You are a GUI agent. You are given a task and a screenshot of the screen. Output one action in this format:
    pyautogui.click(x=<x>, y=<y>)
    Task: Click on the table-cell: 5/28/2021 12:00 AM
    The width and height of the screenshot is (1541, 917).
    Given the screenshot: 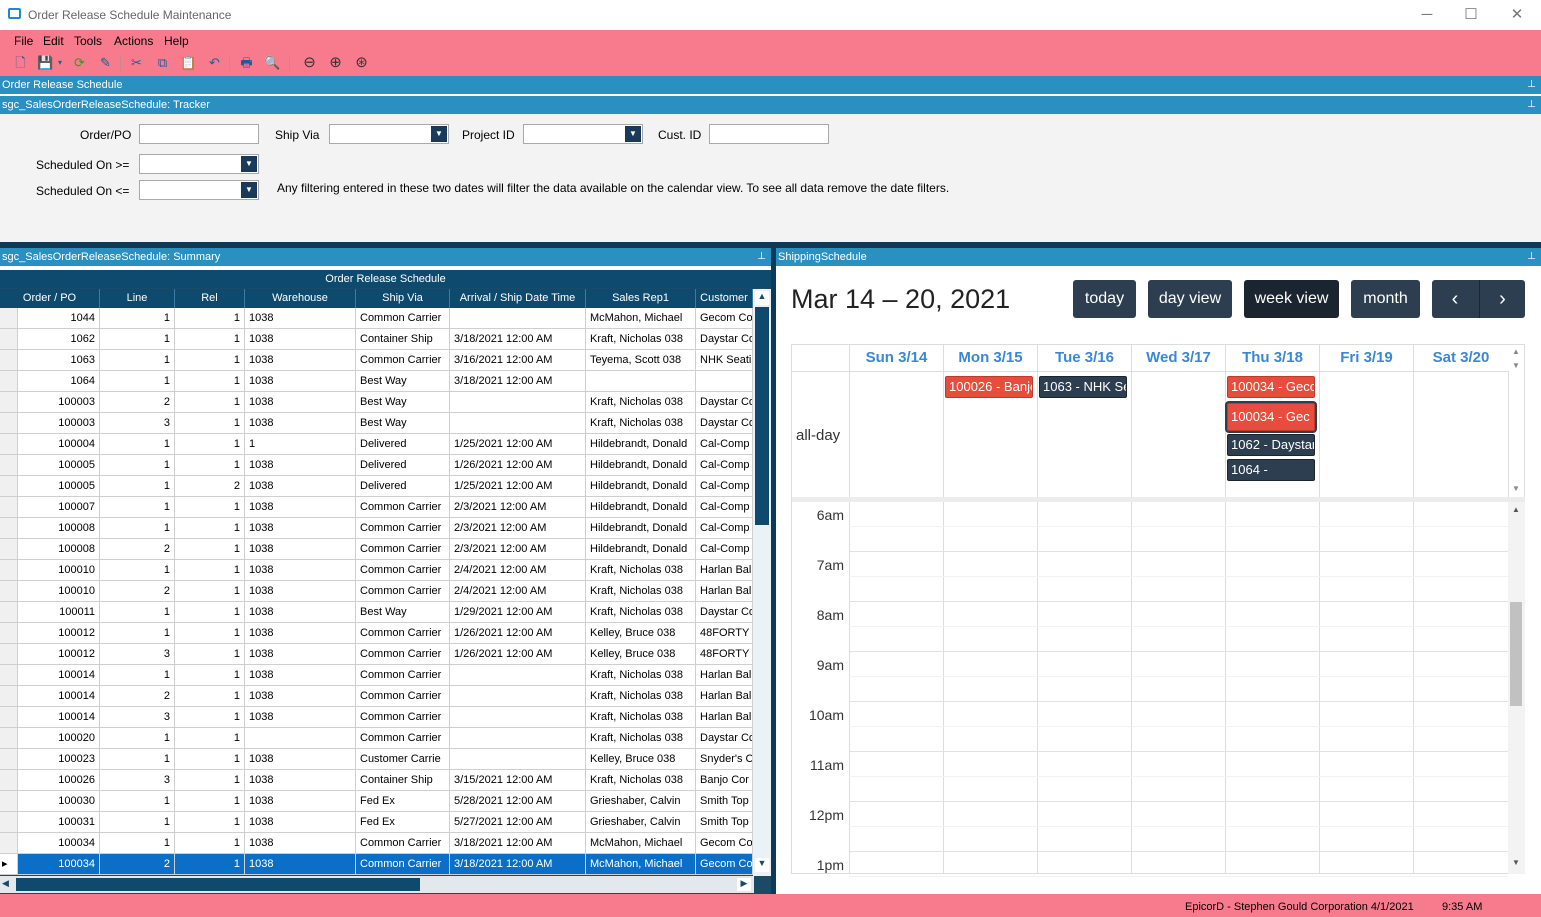 What is the action you would take?
    pyautogui.click(x=518, y=801)
    